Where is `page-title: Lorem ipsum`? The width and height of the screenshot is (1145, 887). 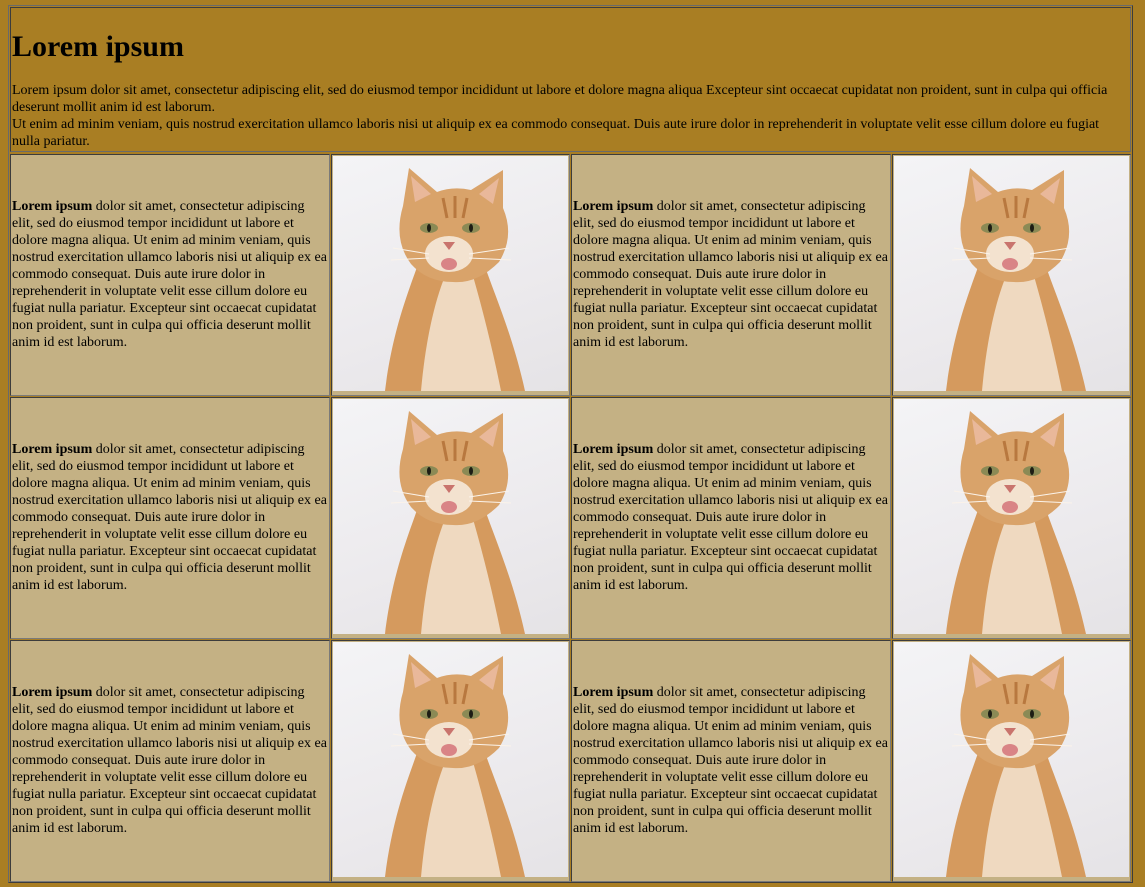 page-title: Lorem ipsum is located at coordinates (98, 46).